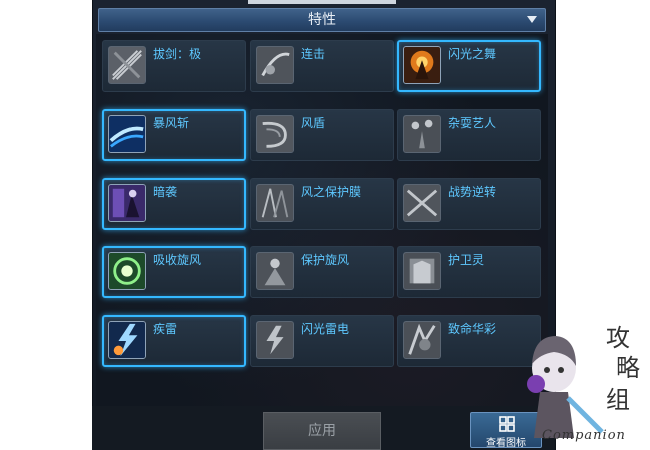 The image size is (650, 450). I want to click on svg-text: 攻, so click(618, 338).